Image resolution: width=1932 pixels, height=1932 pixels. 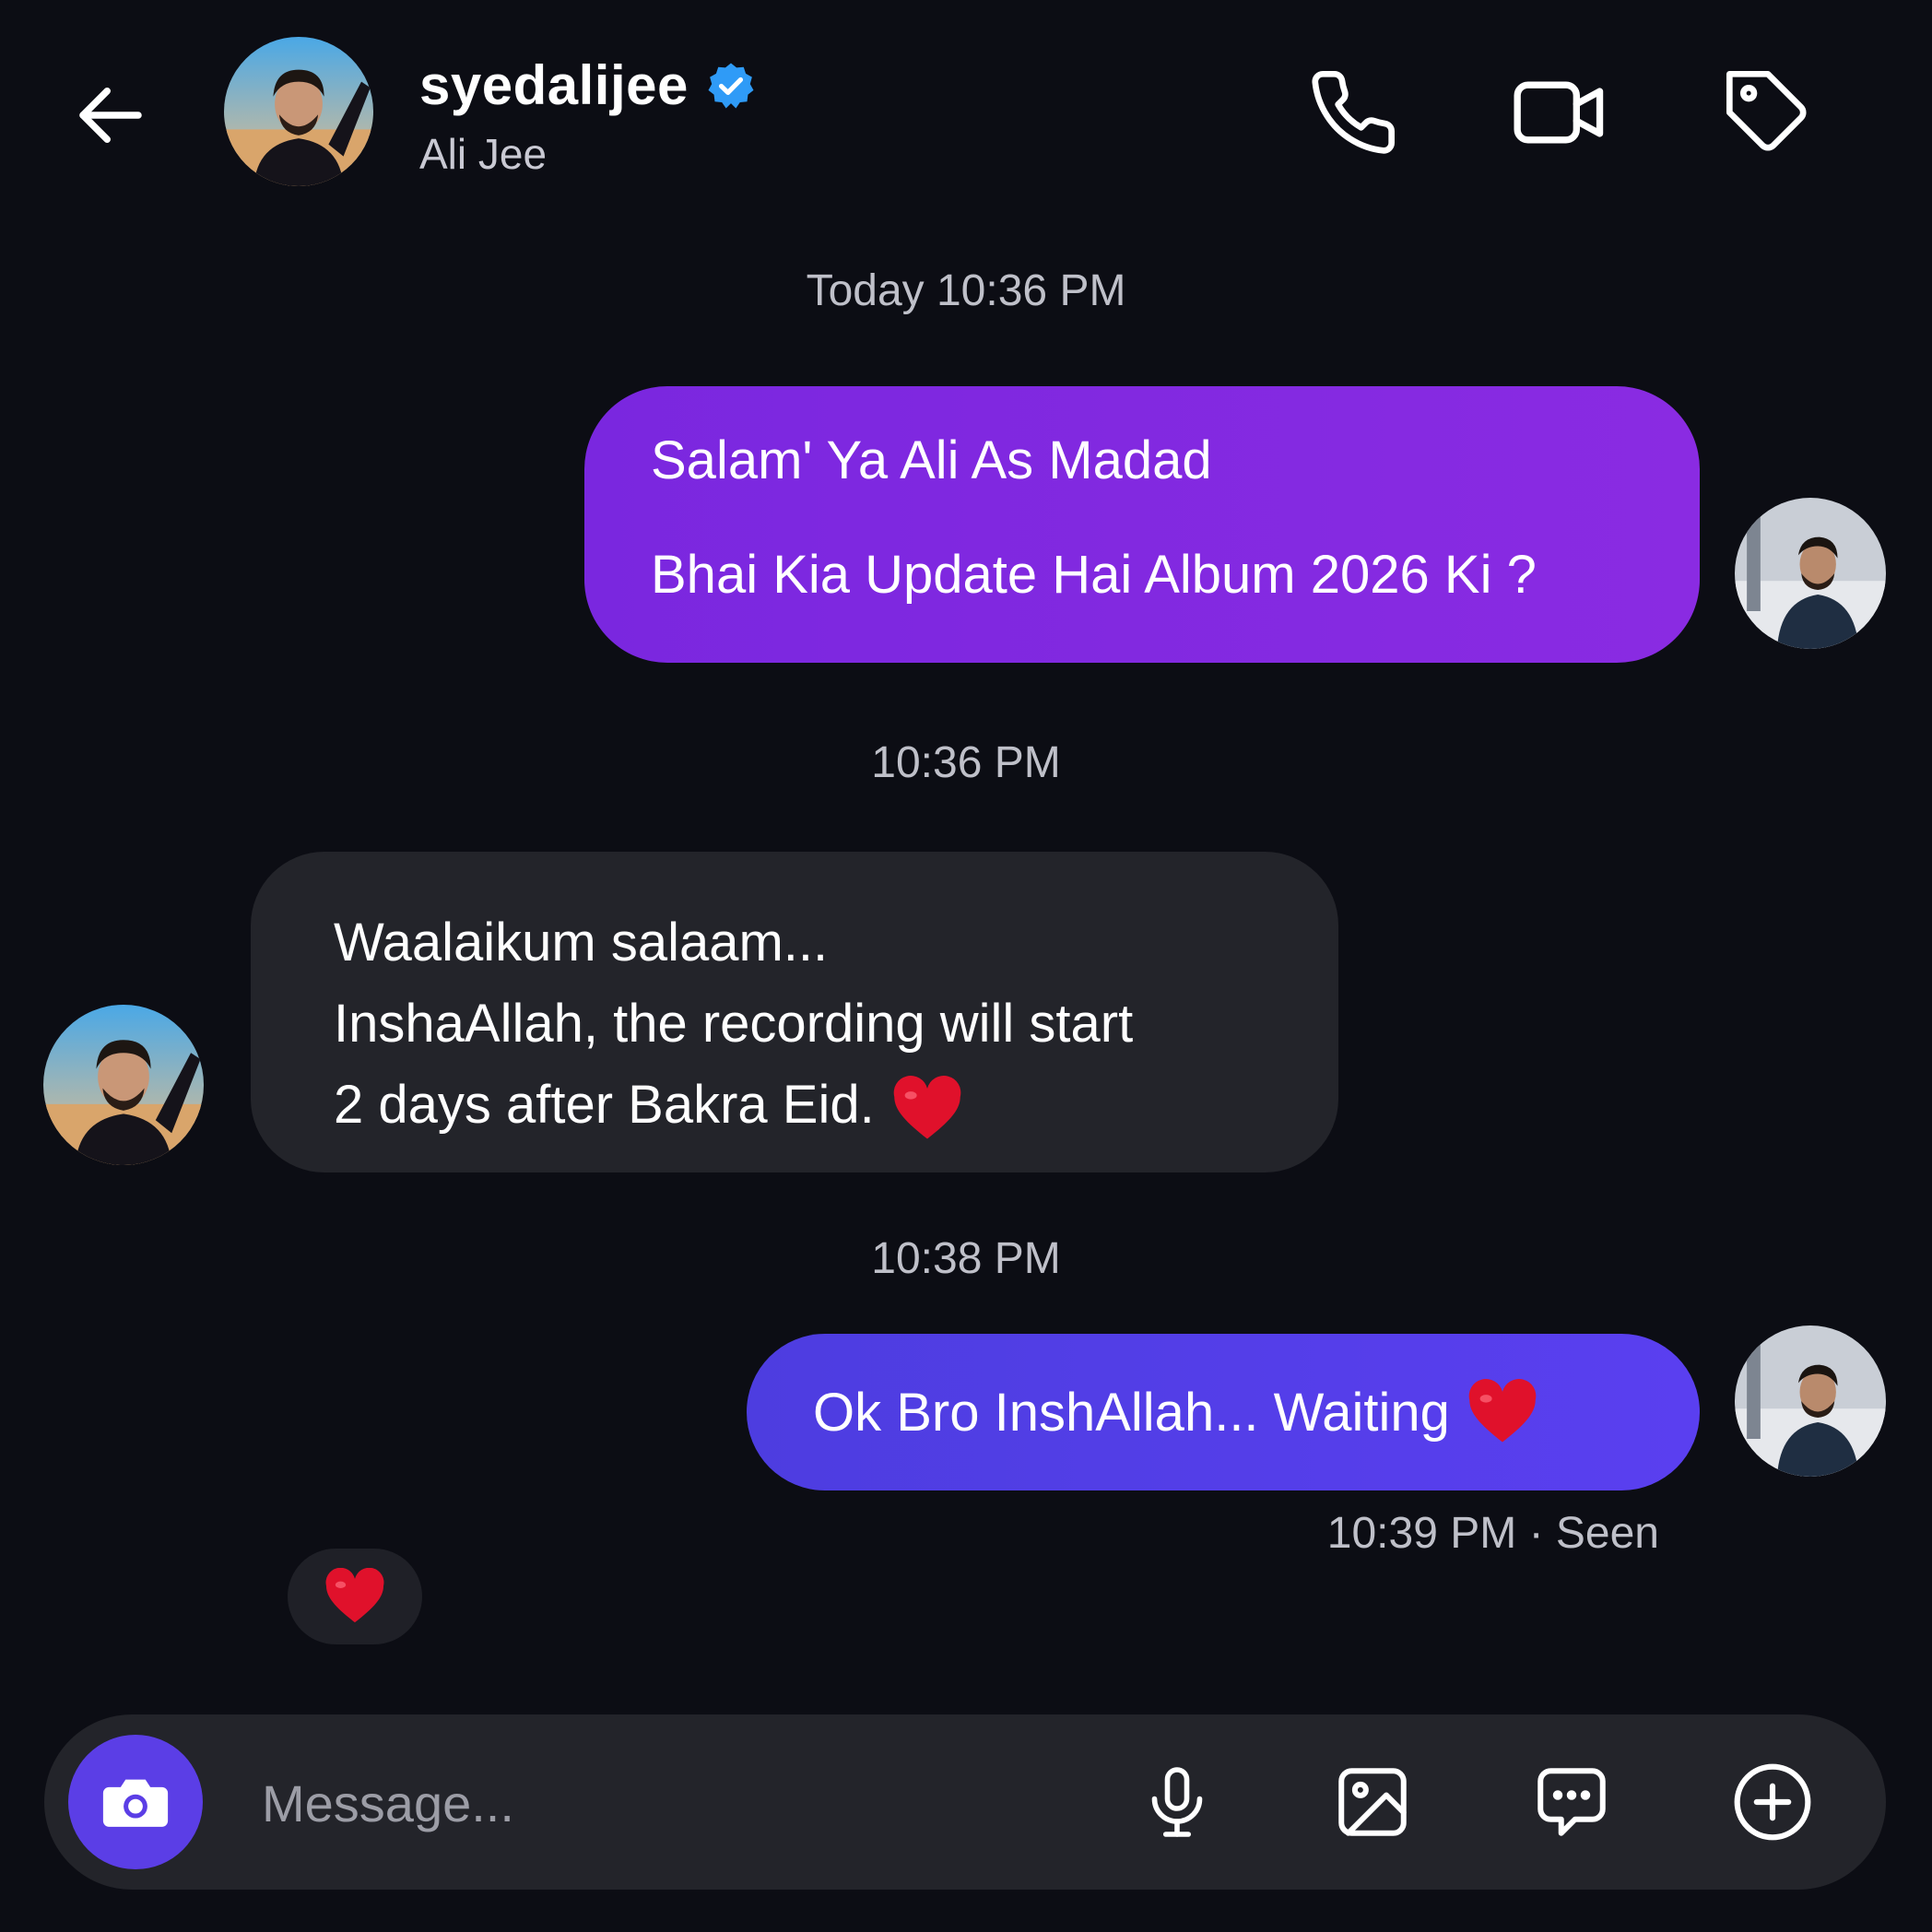 I want to click on sticker-icon, so click(x=1571, y=1802).